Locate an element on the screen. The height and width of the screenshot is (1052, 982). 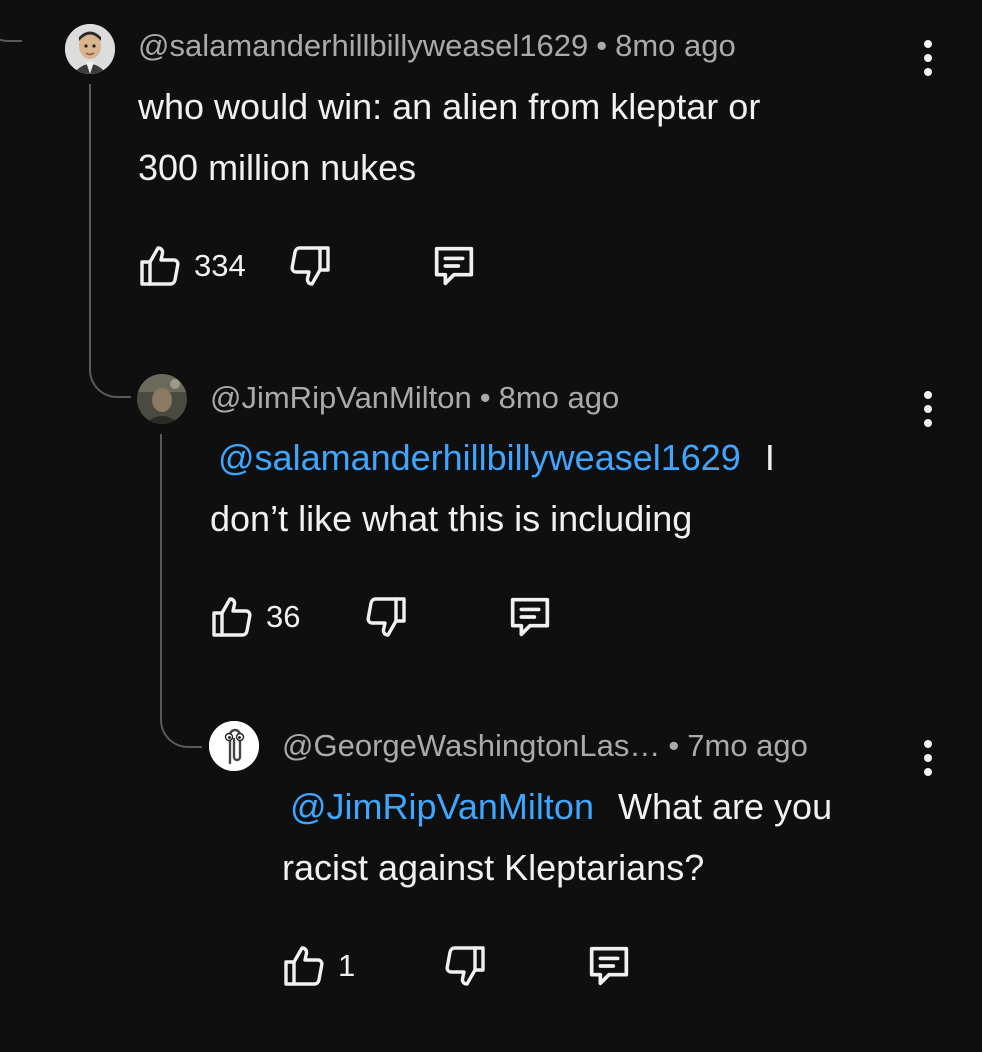
comment-actions: 334 is located at coordinates (308, 266).